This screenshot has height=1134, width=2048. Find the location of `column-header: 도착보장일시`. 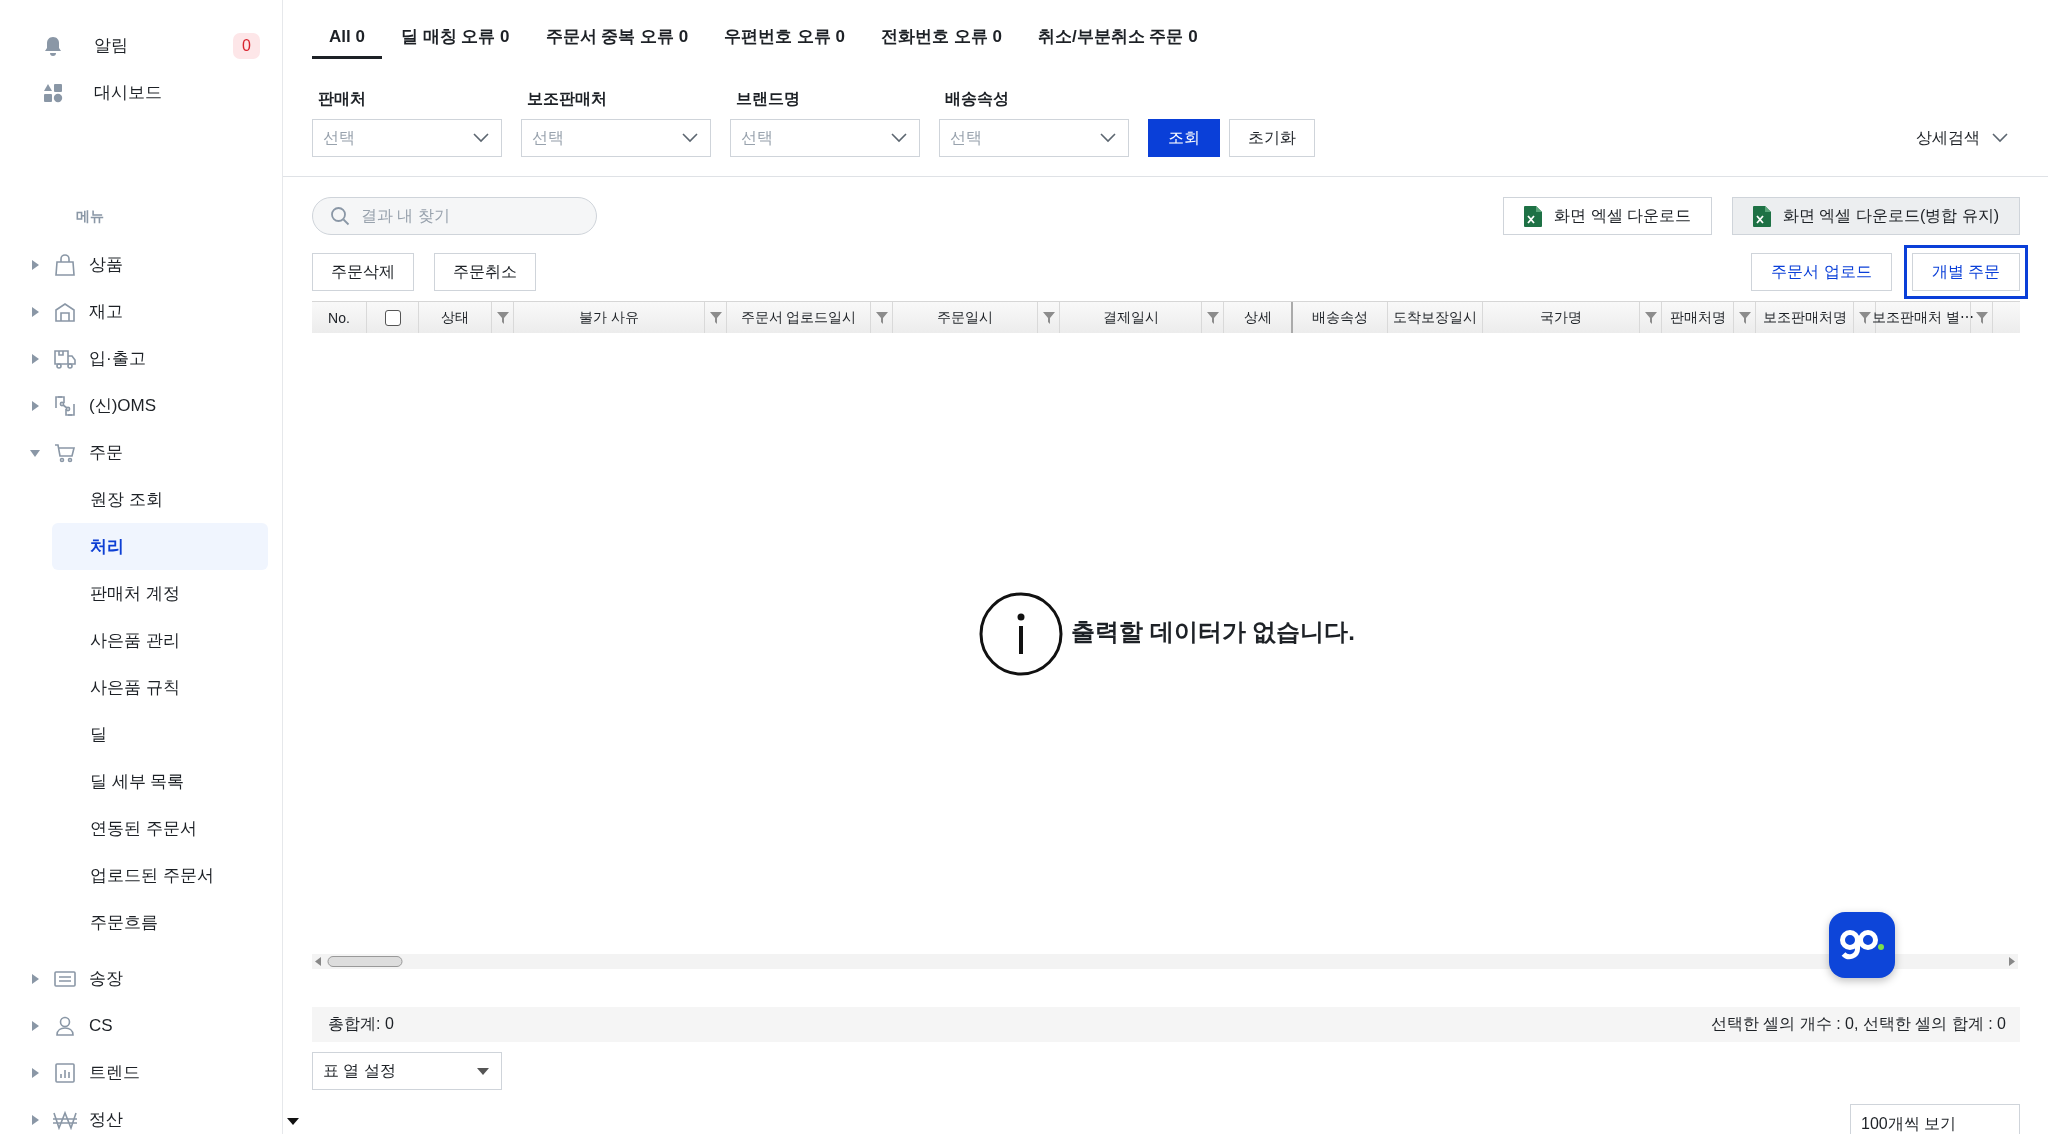

column-header: 도착보장일시 is located at coordinates (1435, 317).